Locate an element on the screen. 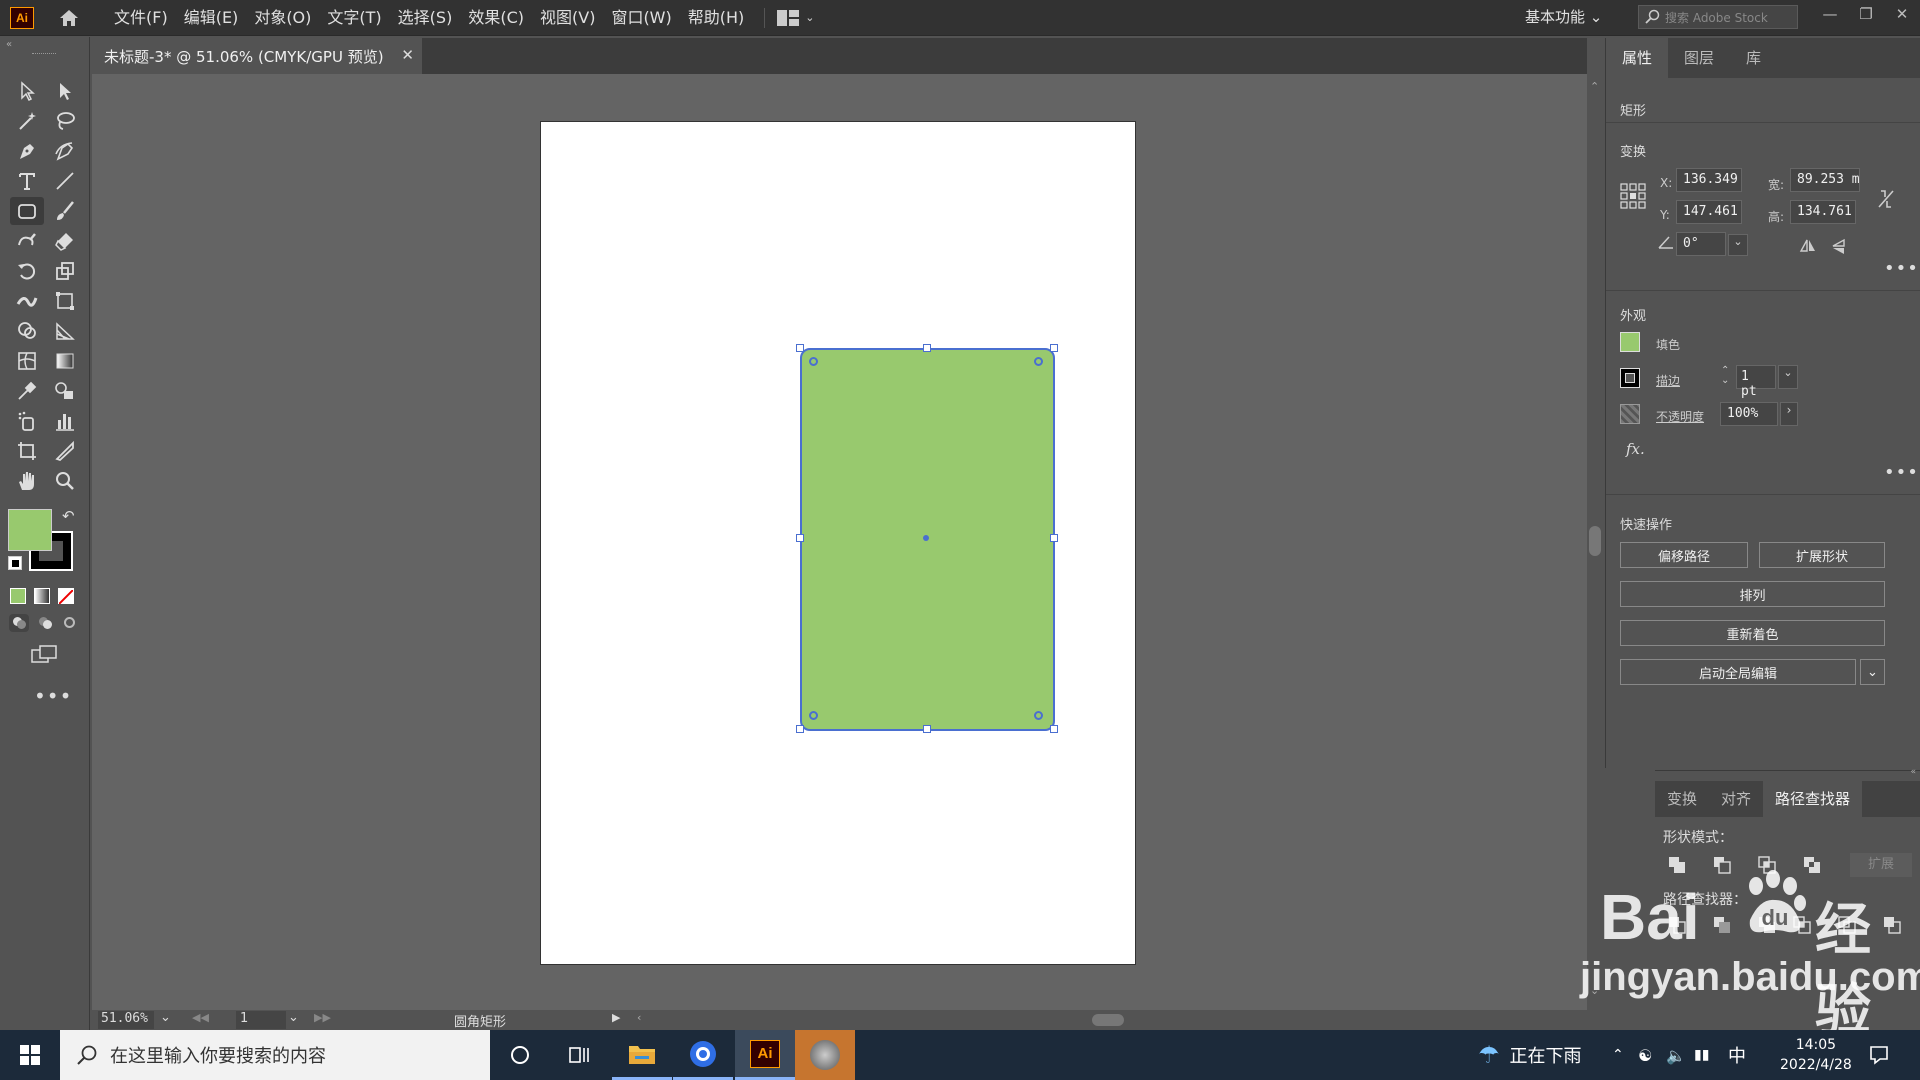 Image resolution: width=1920 pixels, height=1080 pixels. stroke-color-swatch is located at coordinates (1630, 378).